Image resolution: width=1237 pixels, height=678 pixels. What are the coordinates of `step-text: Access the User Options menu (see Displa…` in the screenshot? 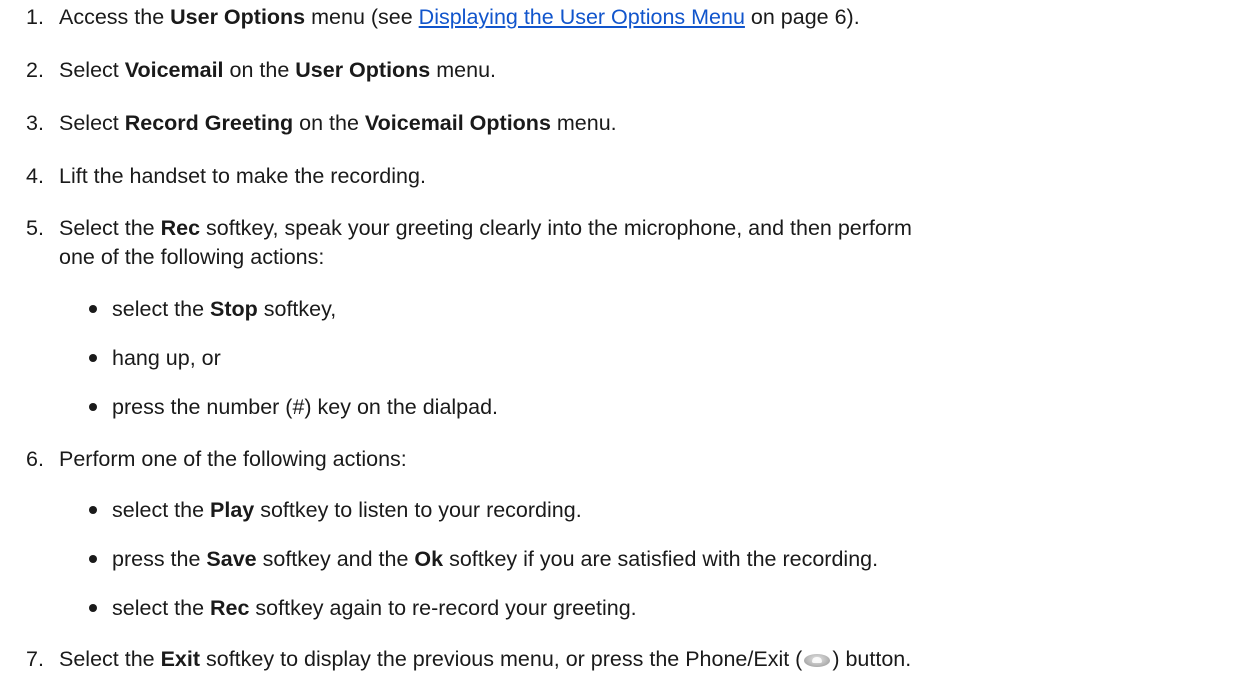 It's located at (459, 17).